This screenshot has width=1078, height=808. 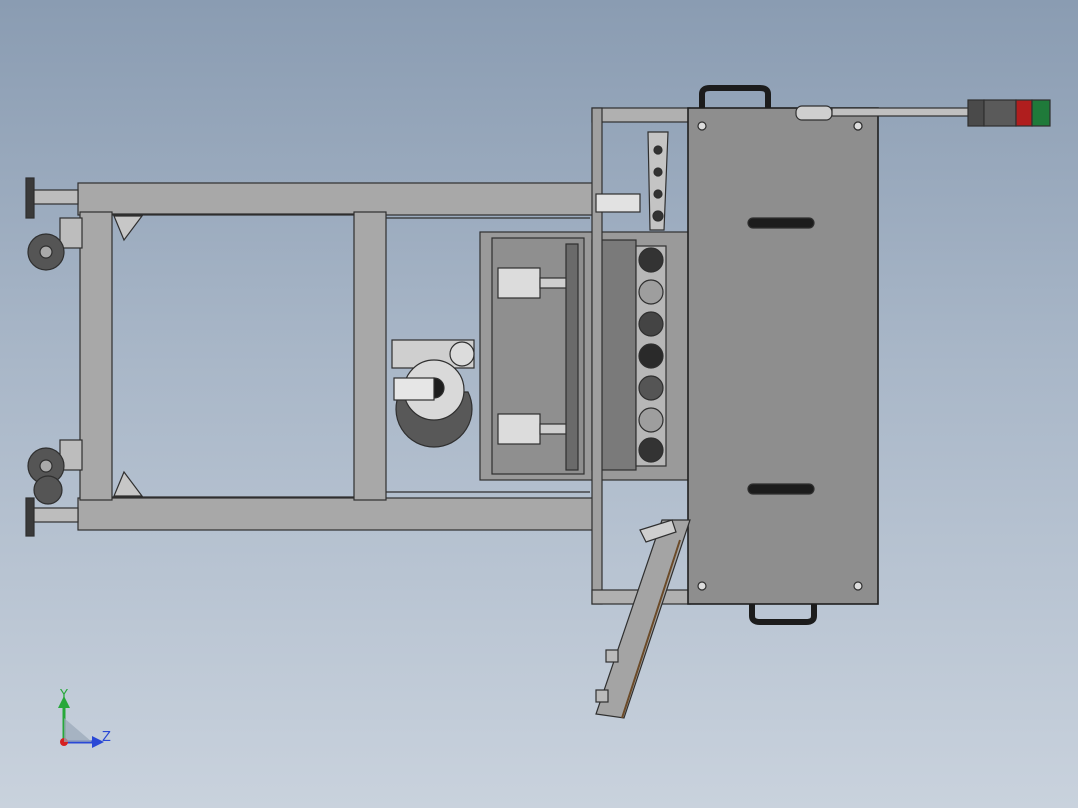 What do you see at coordinates (64, 695) in the screenshot?
I see `y-axis-label: Y` at bounding box center [64, 695].